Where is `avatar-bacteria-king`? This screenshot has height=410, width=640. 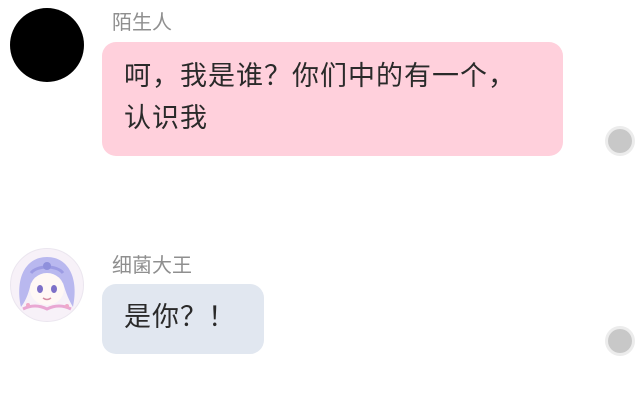 avatar-bacteria-king is located at coordinates (47, 285).